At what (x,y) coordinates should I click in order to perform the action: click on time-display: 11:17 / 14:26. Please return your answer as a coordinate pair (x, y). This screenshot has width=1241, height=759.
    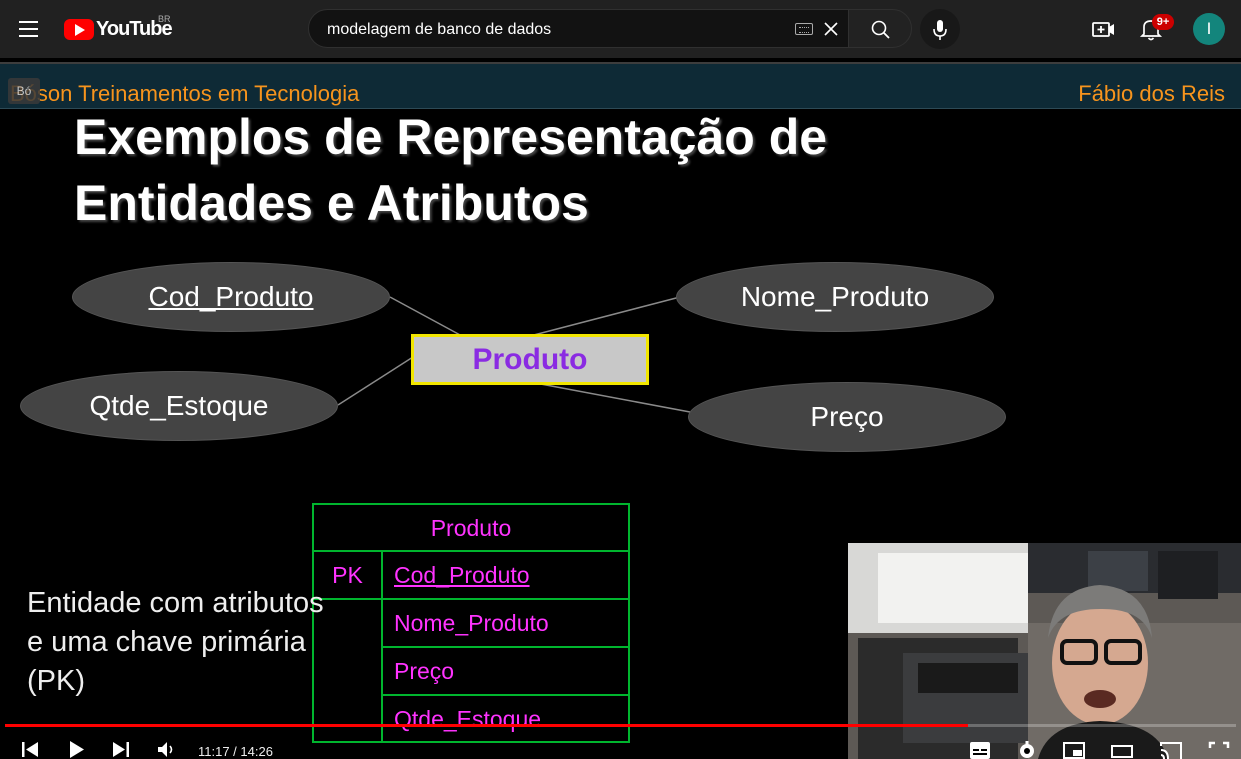
    Looking at the image, I should click on (235, 751).